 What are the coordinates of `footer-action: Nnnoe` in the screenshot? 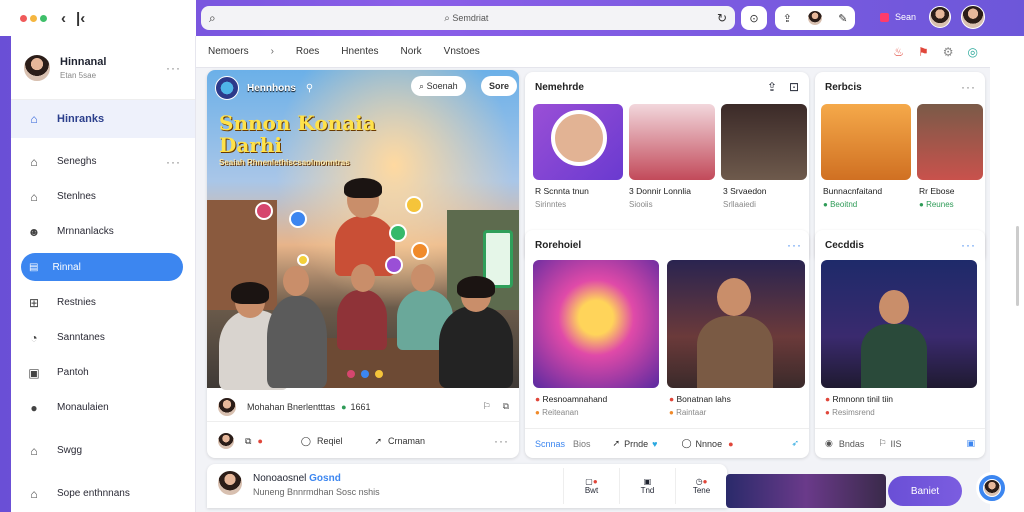 It's located at (709, 444).